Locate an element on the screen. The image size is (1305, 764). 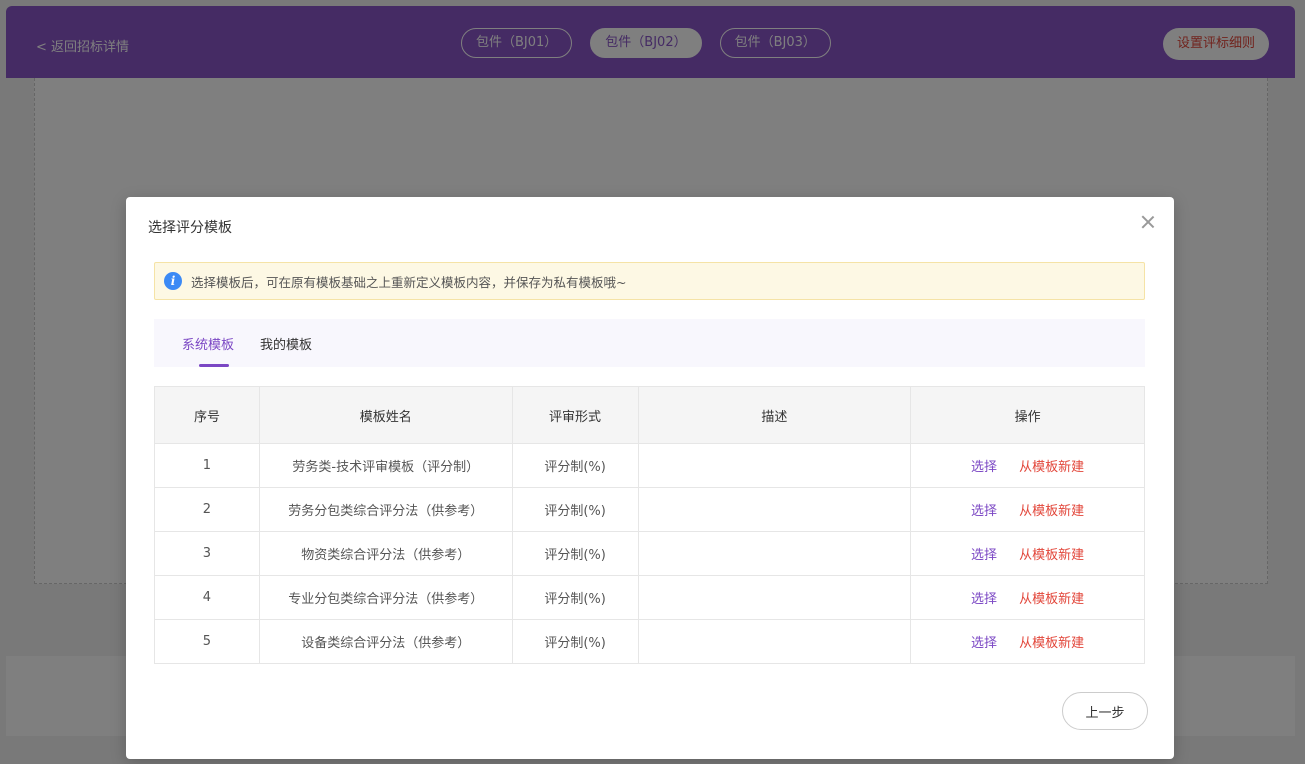
modal-title: 选择评分模板 is located at coordinates (190, 228).